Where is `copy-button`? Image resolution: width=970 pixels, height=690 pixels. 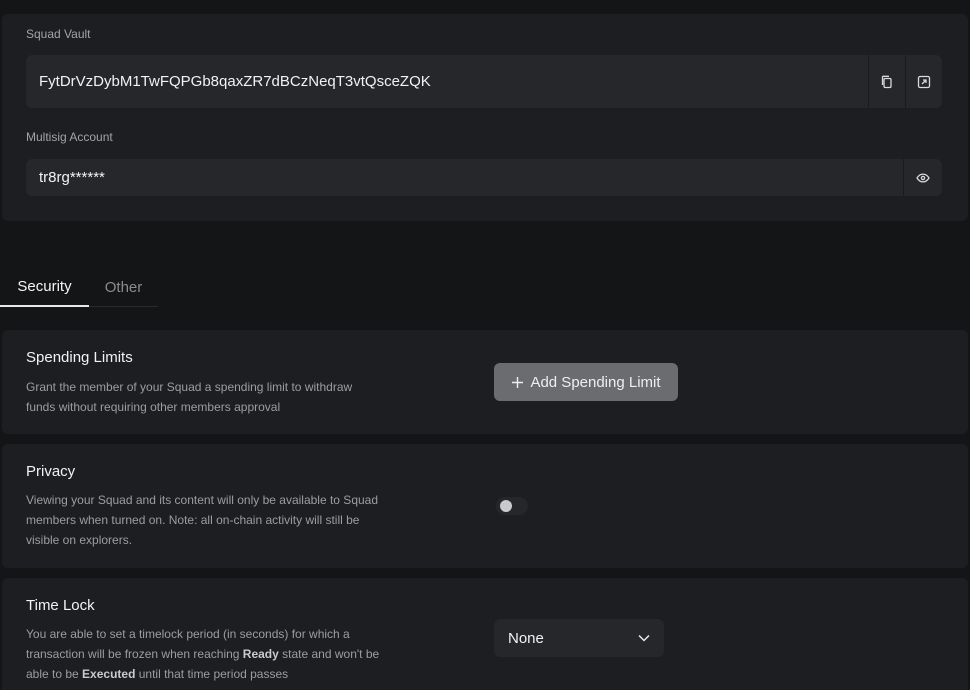 copy-button is located at coordinates (886, 81).